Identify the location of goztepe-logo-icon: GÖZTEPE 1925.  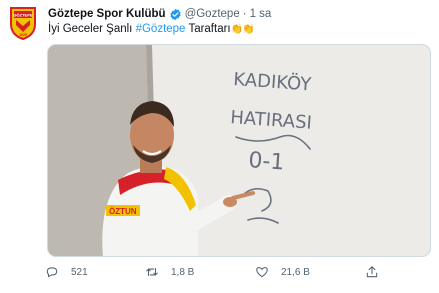
(23, 24).